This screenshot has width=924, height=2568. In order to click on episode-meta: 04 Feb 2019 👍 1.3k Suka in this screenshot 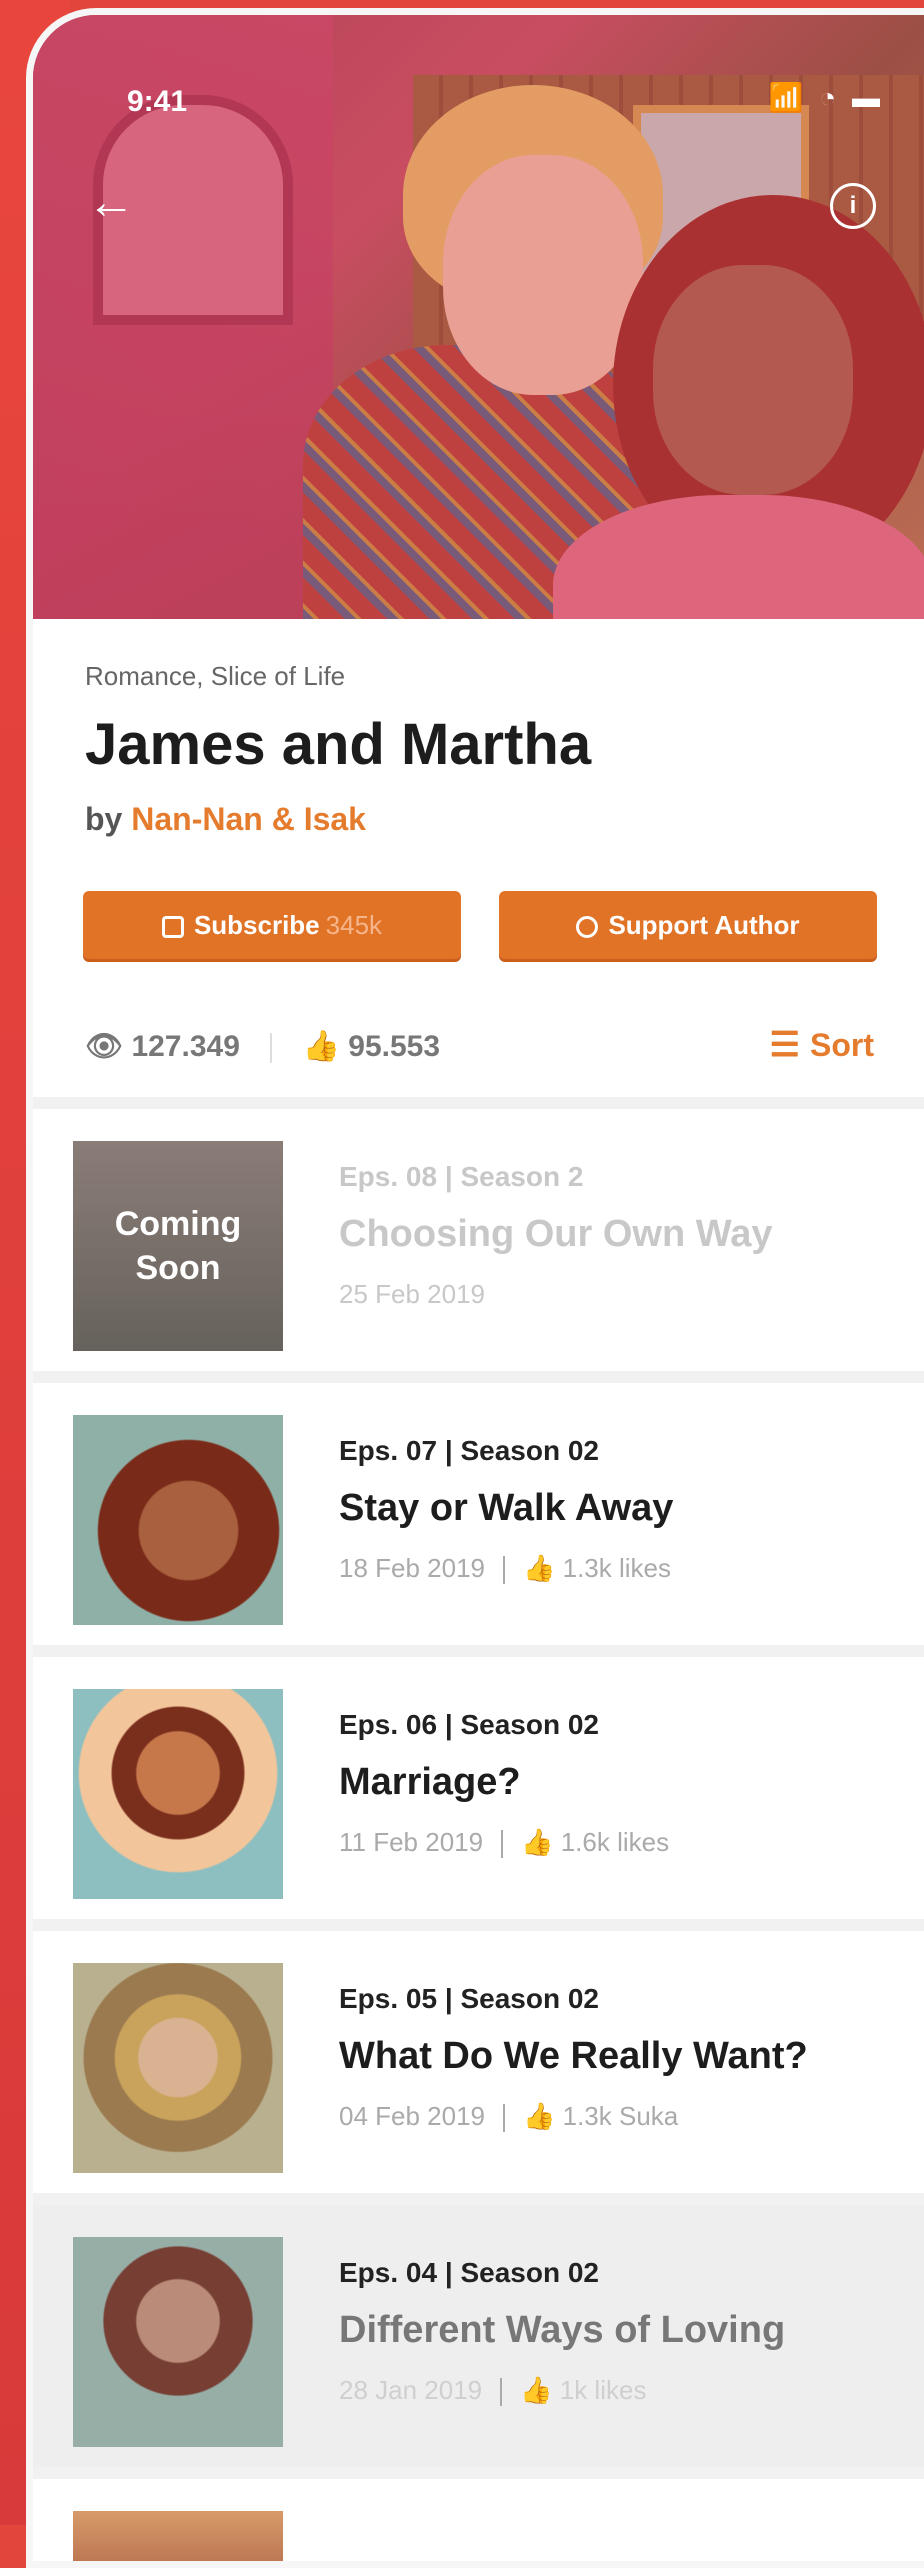, I will do `click(509, 2117)`.